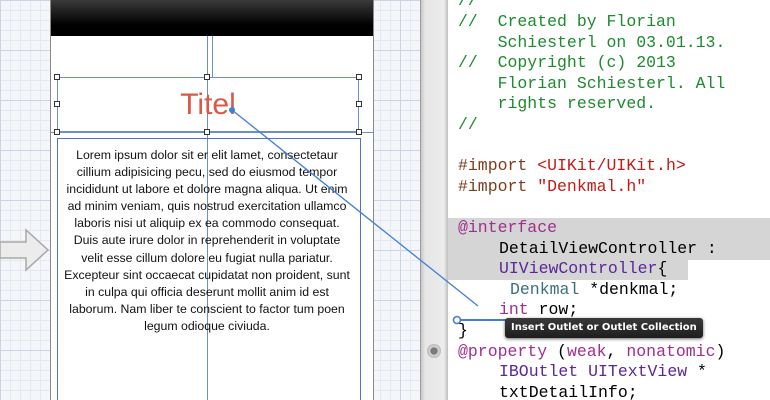 This screenshot has width=770, height=400. Describe the element at coordinates (557, 103) in the screenshot. I see `code-line: rights reserved.` at that location.